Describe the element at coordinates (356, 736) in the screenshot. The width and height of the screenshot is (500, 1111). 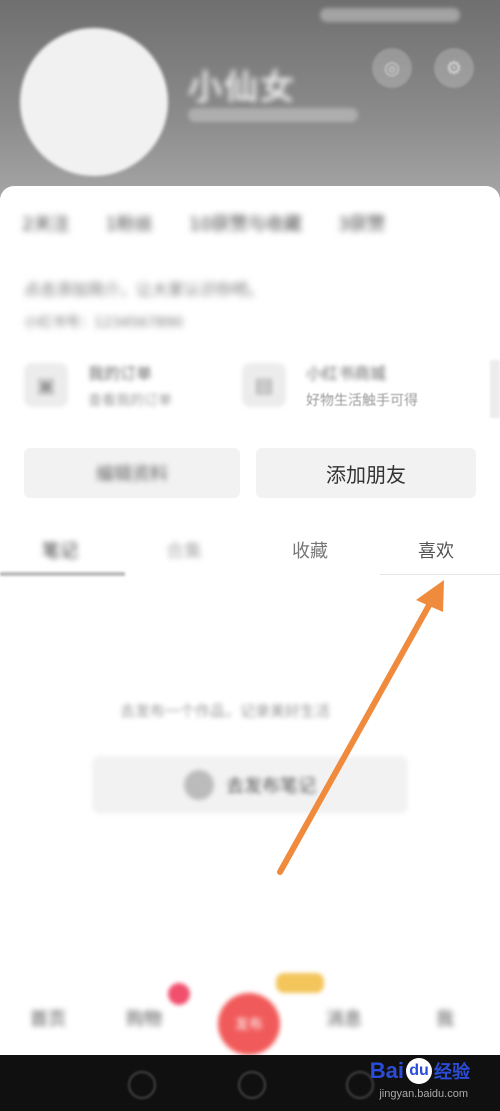
I see `arrow-shaft` at that location.